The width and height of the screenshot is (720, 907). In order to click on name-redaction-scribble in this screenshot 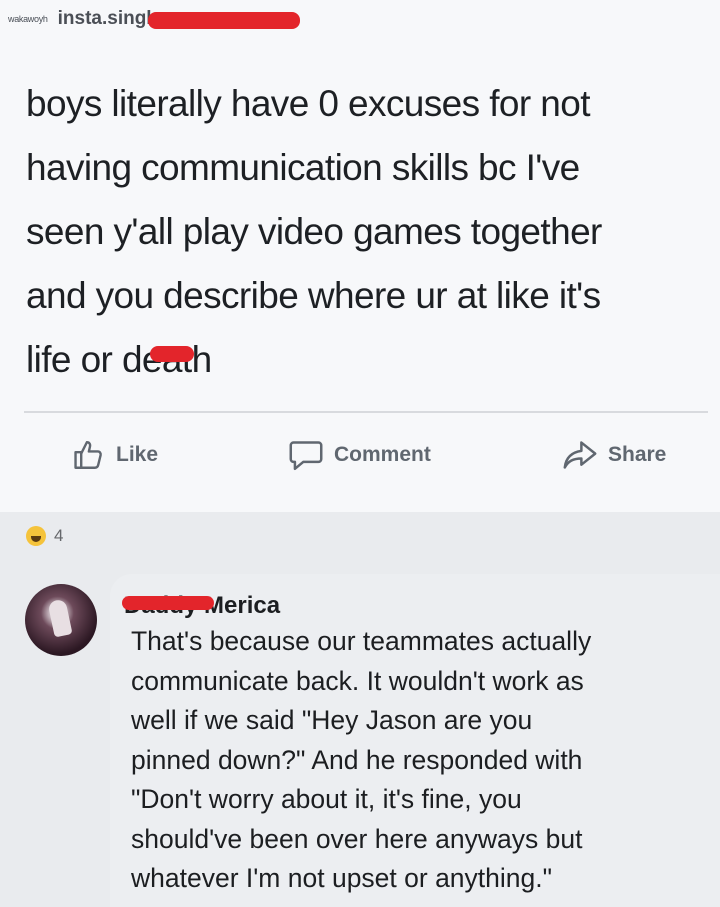, I will do `click(224, 20)`.